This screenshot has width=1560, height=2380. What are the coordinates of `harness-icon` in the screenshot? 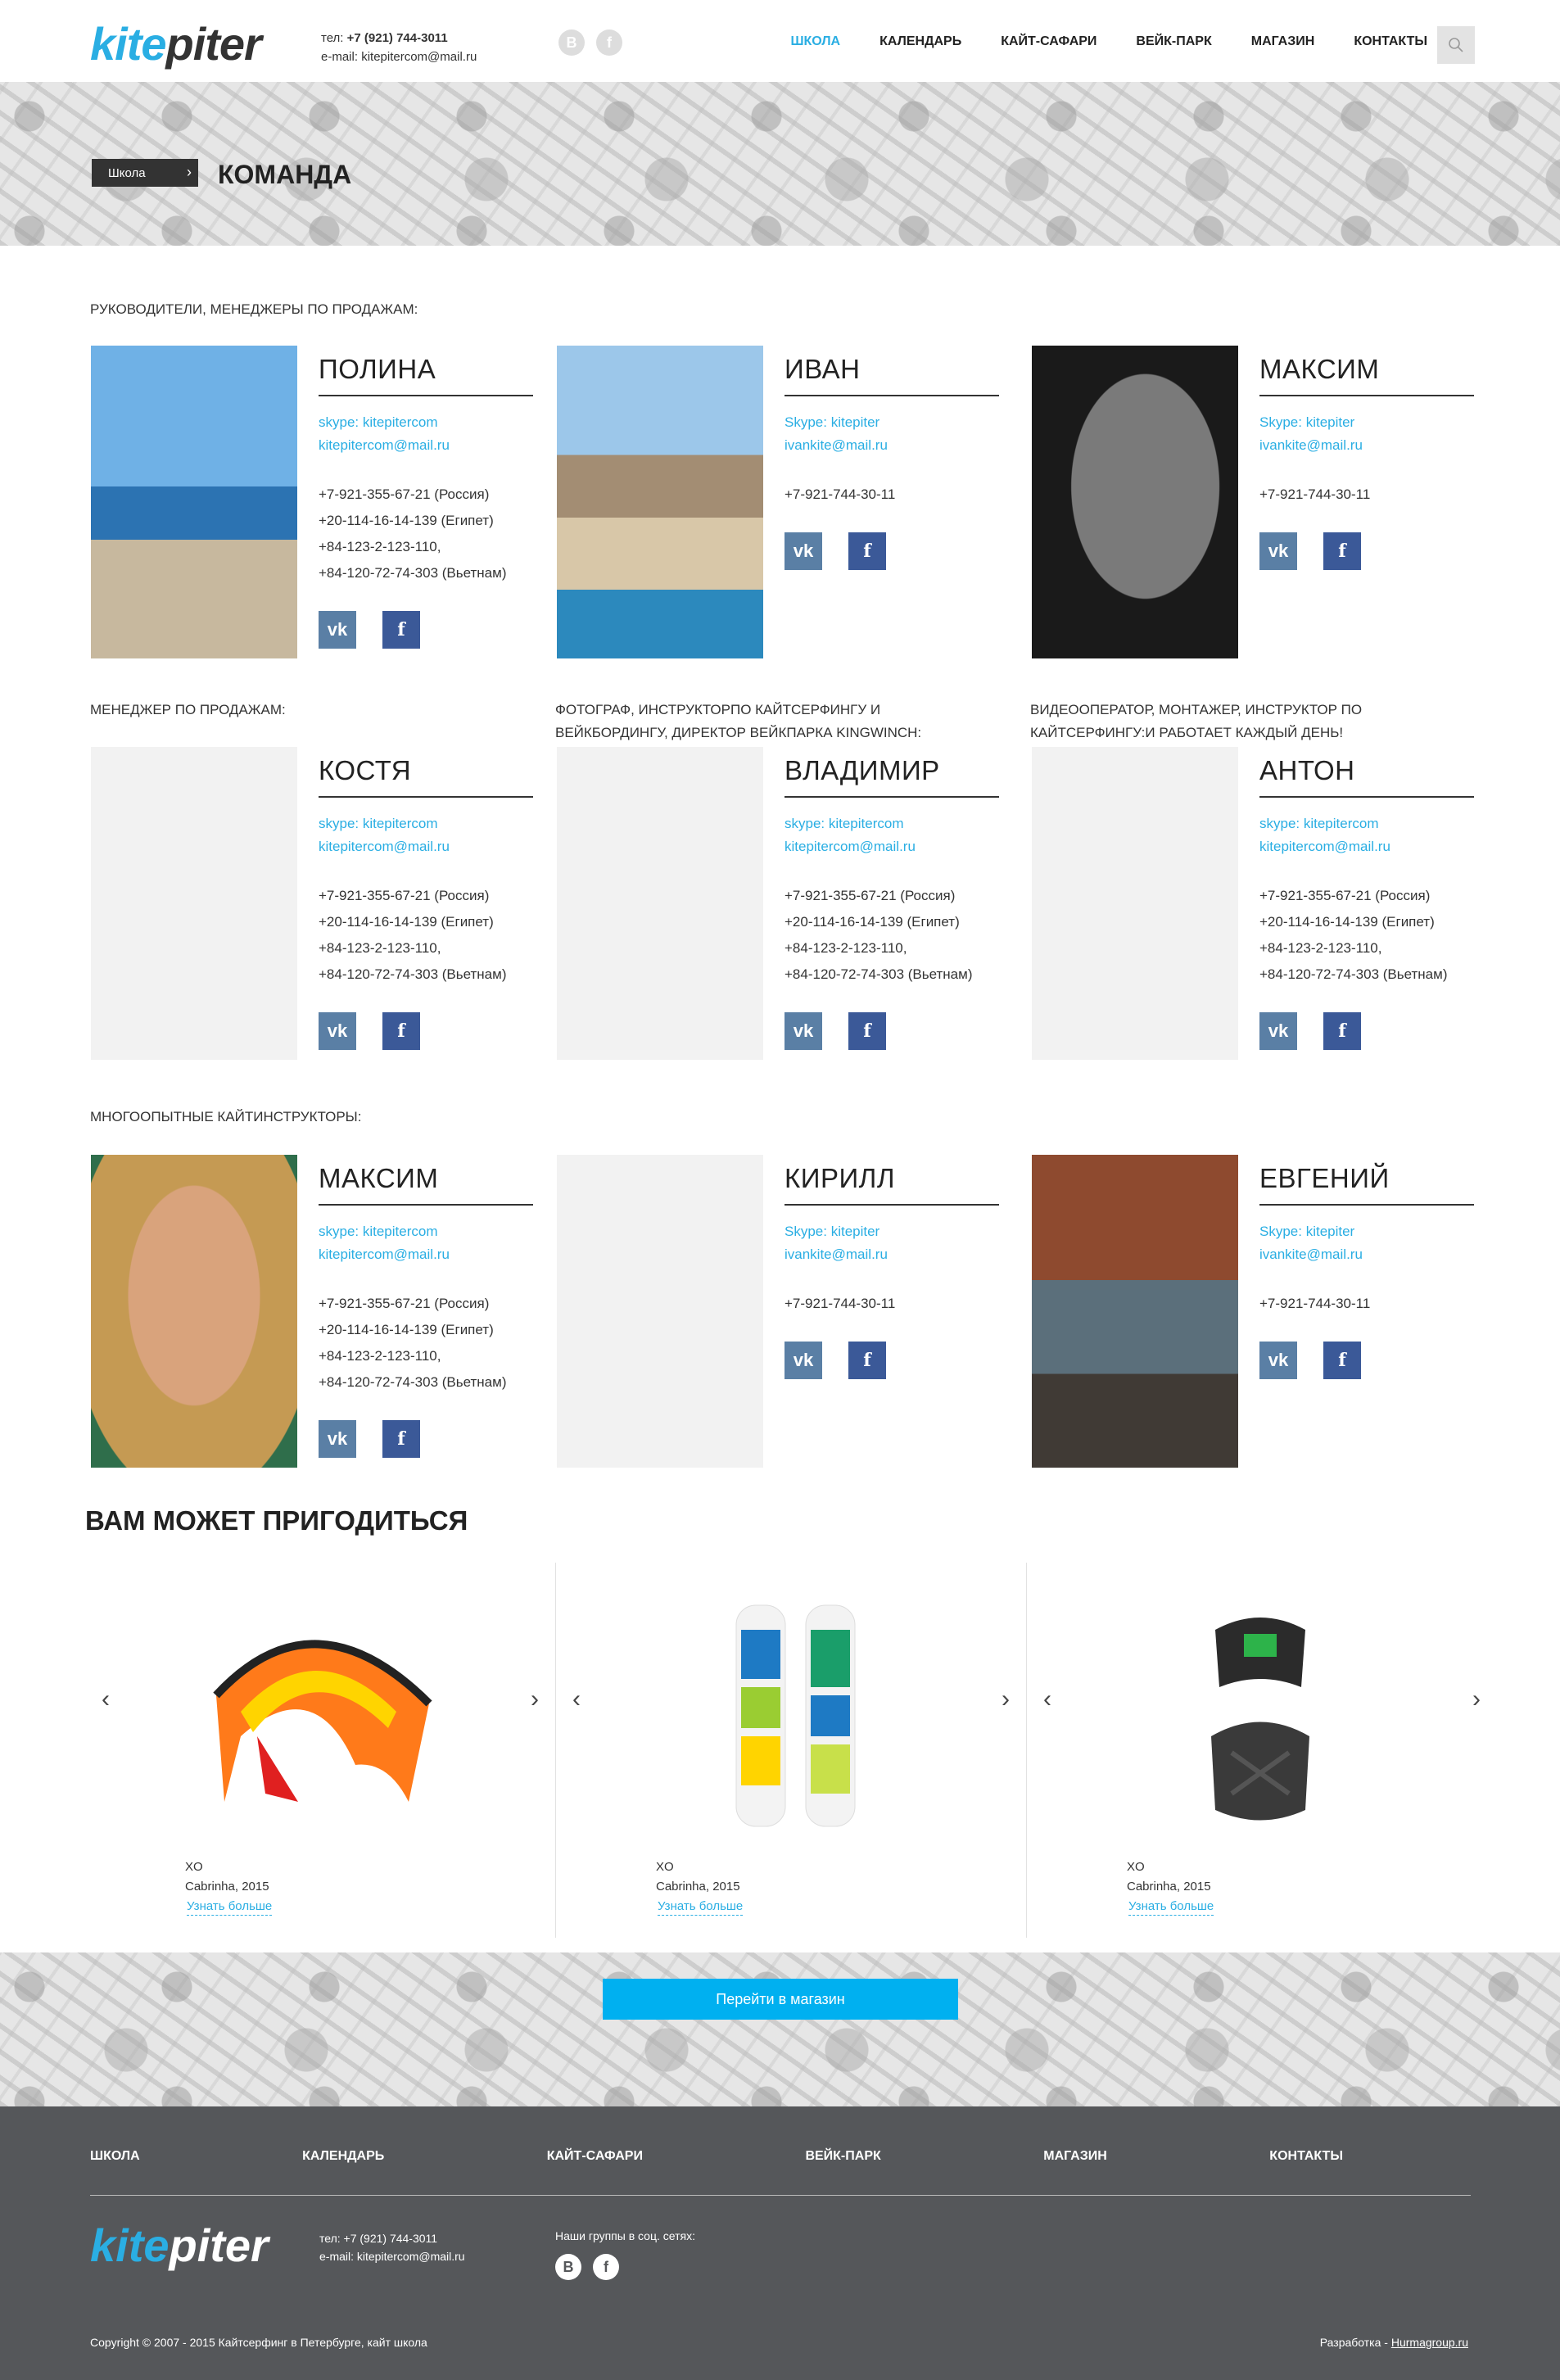 It's located at (1260, 1720).